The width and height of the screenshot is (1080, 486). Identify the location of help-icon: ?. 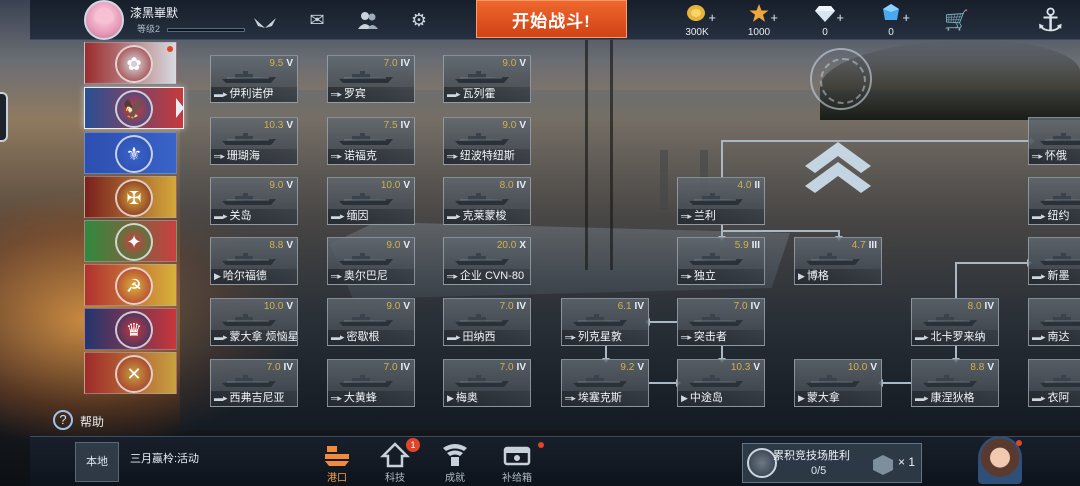
(63, 420).